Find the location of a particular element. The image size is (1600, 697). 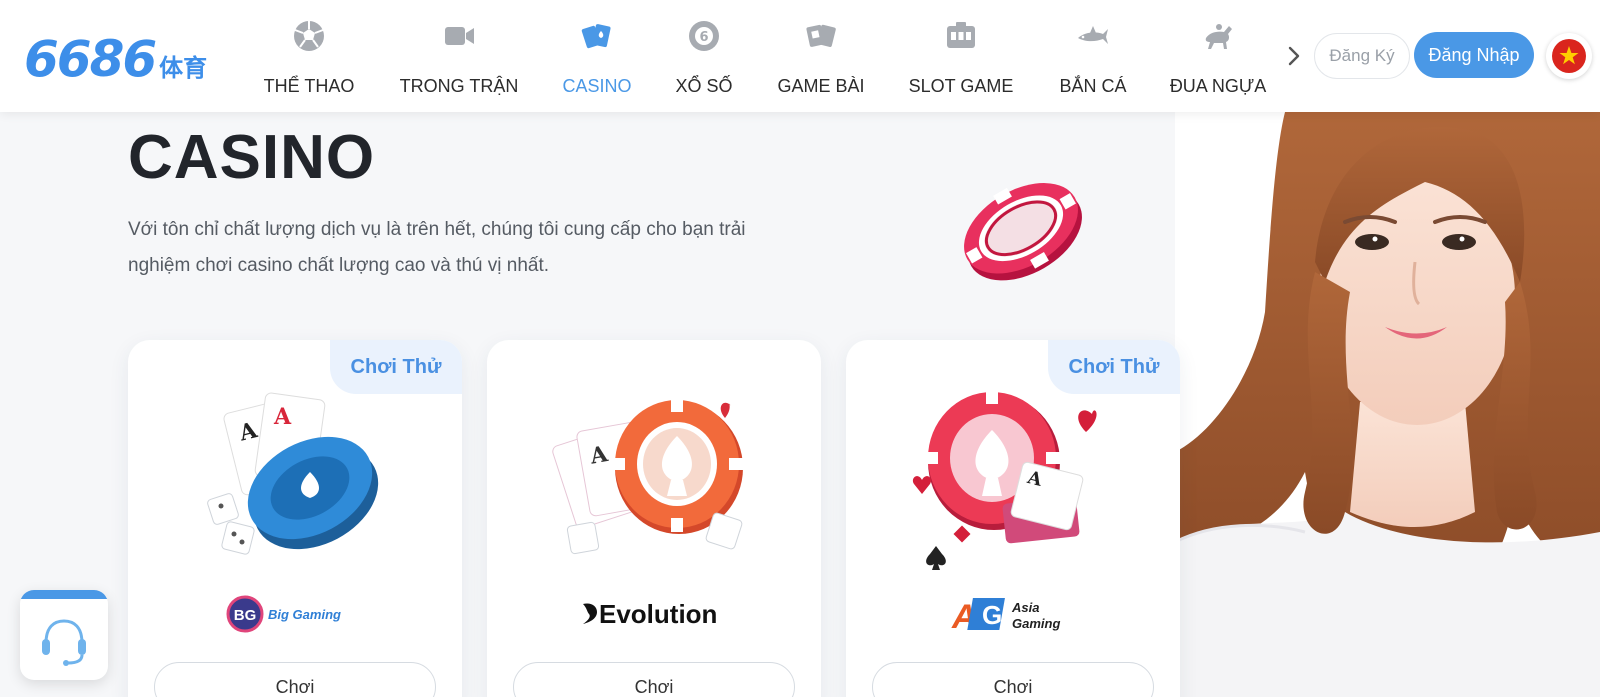

language-selector is located at coordinates (1569, 56).